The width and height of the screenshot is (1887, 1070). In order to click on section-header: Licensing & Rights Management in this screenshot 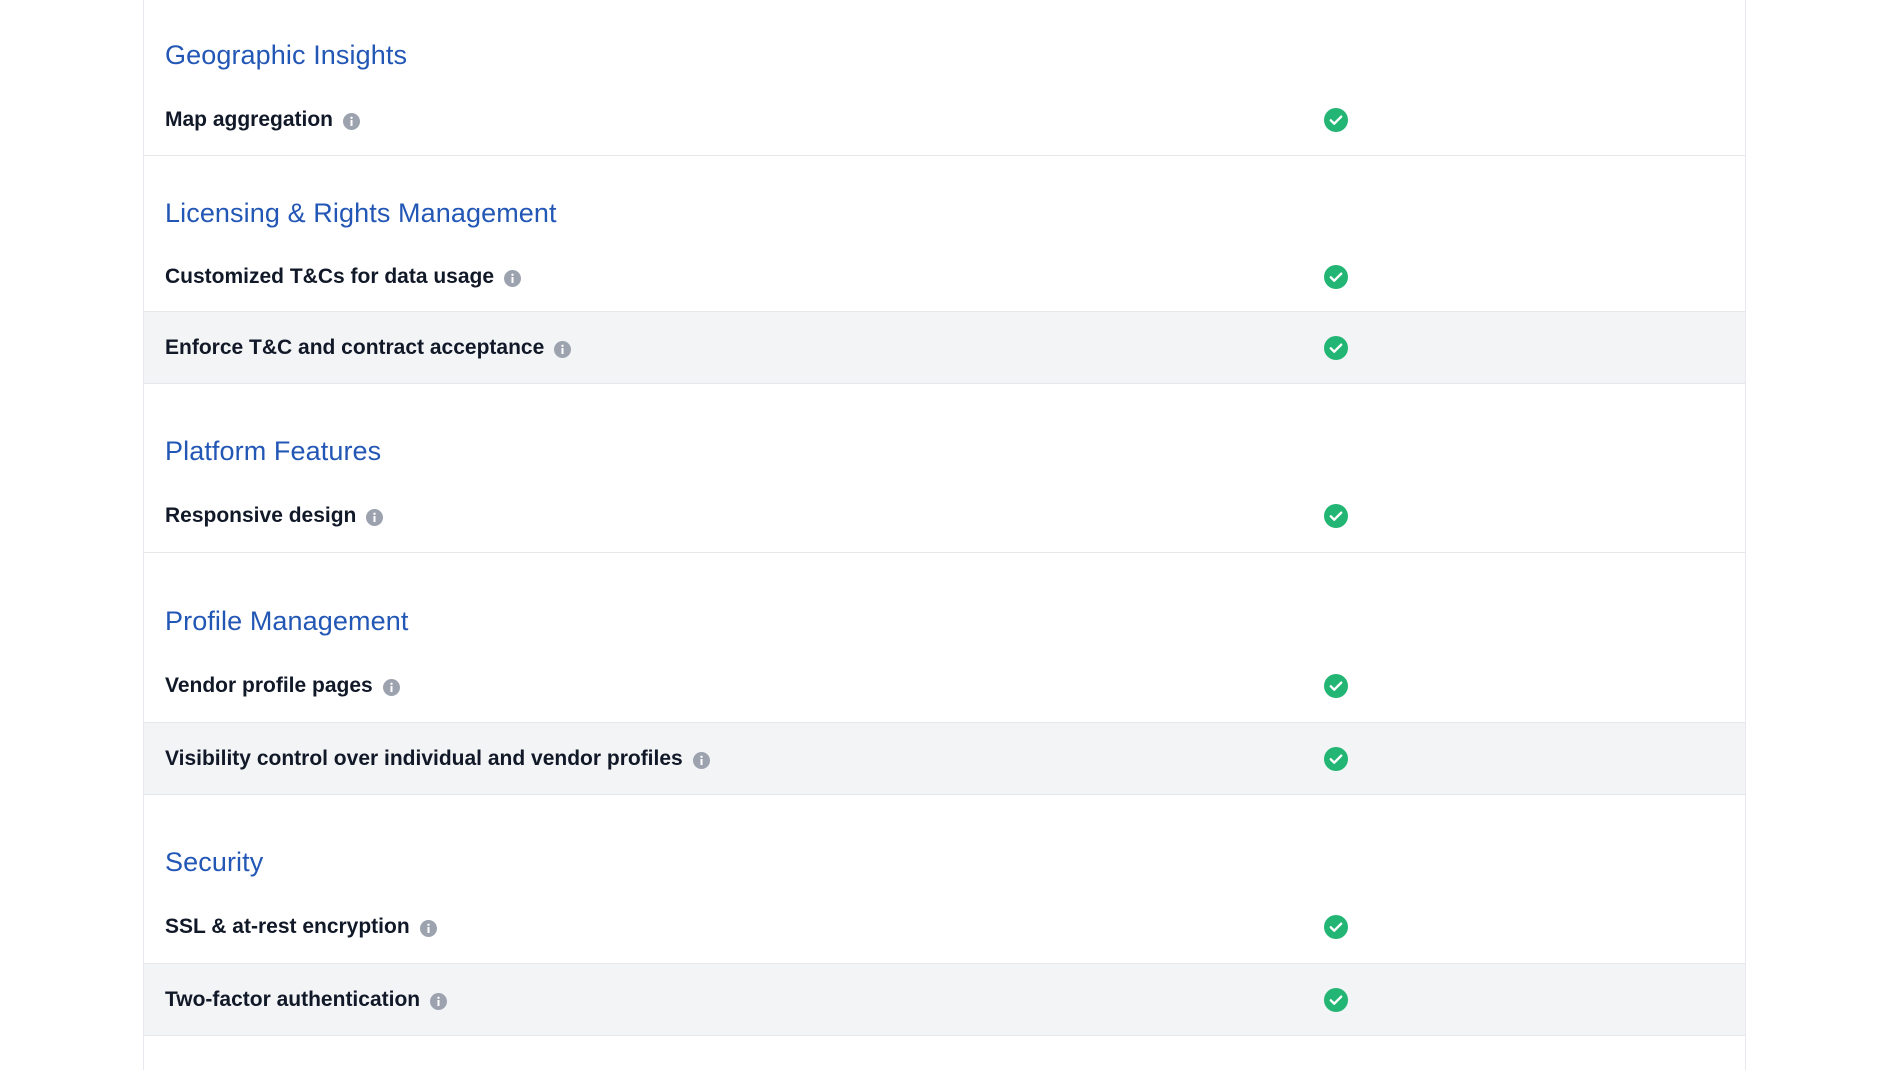, I will do `click(944, 199)`.